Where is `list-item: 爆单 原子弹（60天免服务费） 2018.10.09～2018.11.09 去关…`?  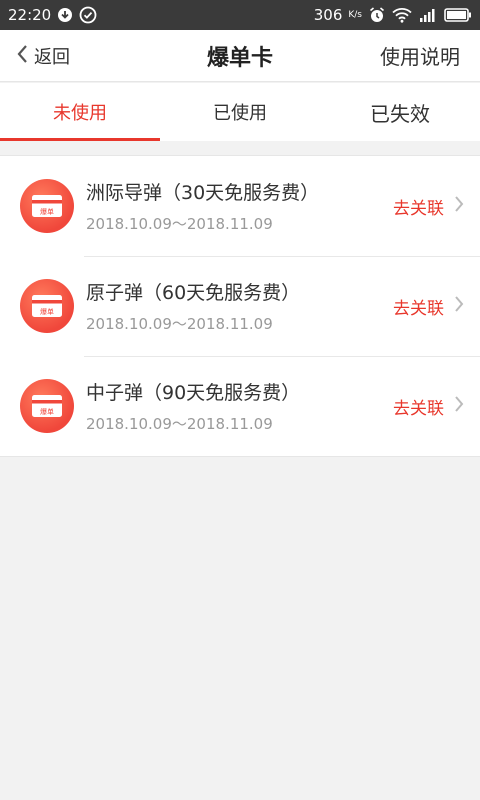
list-item: 爆单 原子弹（60天免服务费） 2018.10.09～2018.11.09 去关… is located at coordinates (240, 306).